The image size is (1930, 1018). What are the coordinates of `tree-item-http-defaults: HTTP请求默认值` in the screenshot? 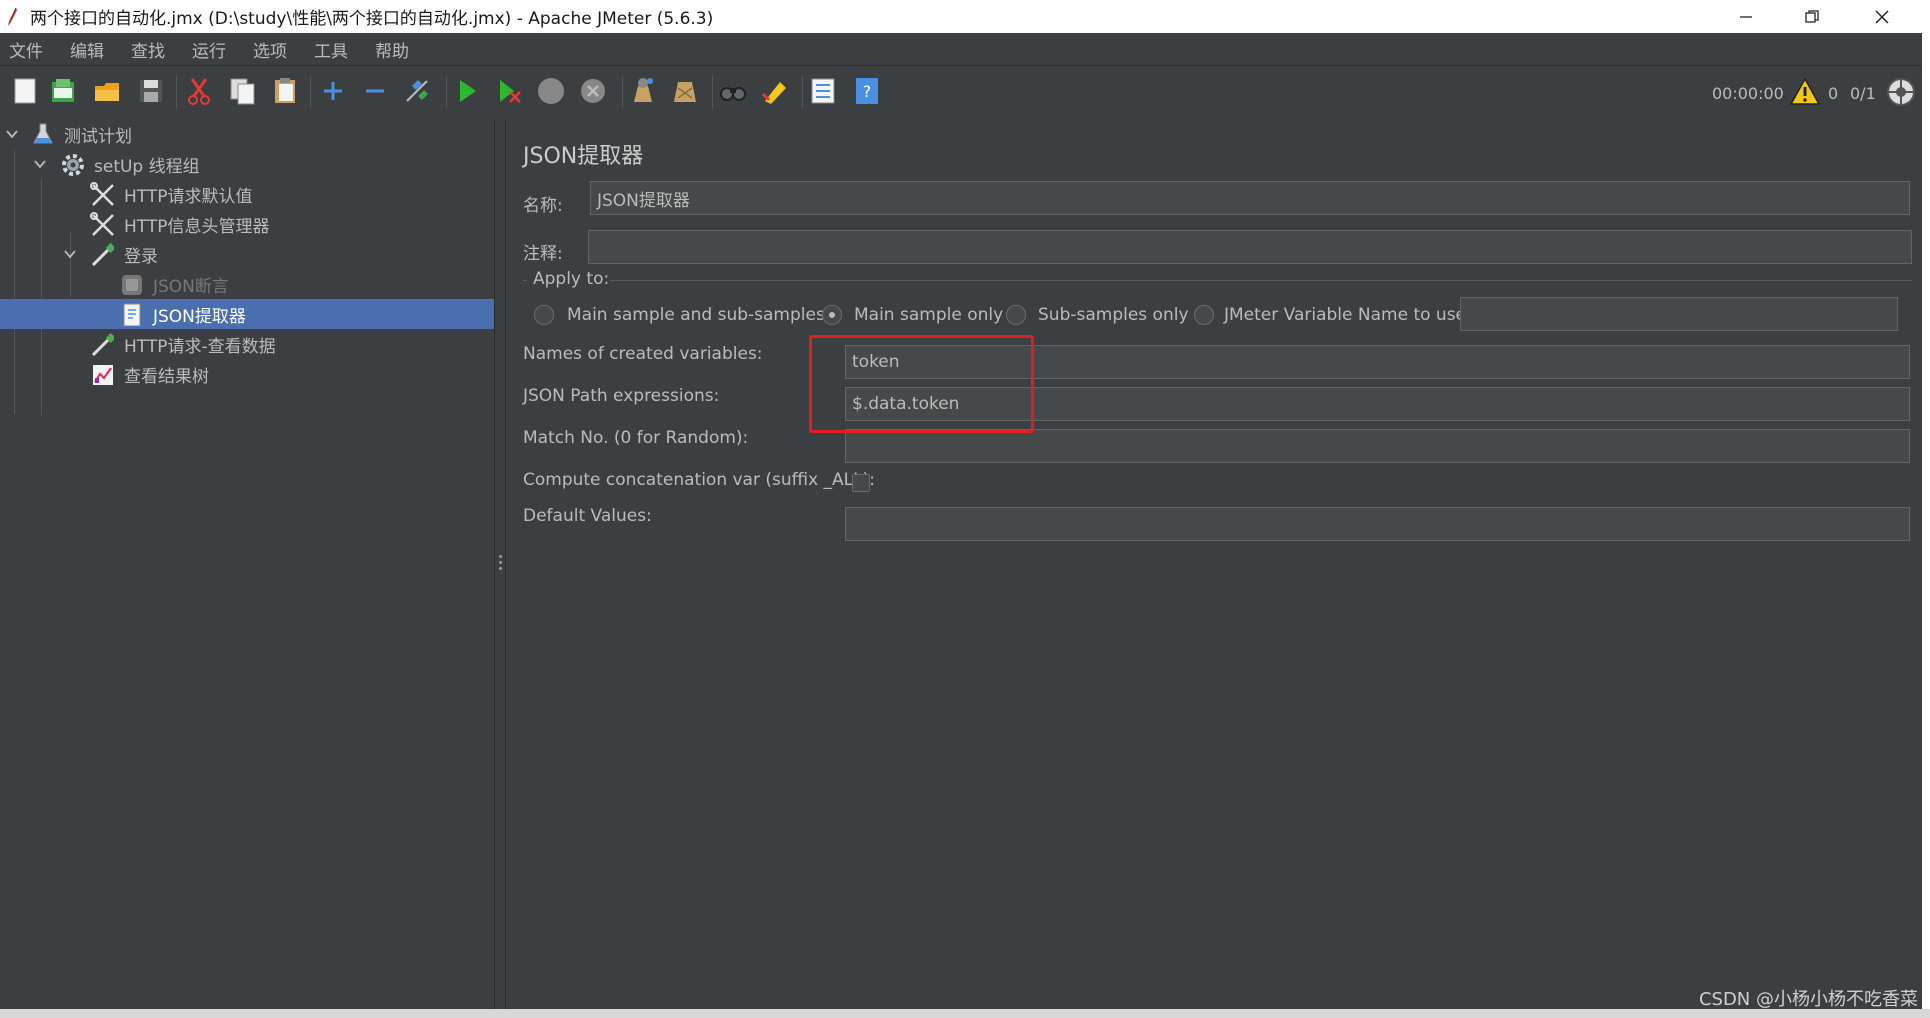 It's located at (247, 194).